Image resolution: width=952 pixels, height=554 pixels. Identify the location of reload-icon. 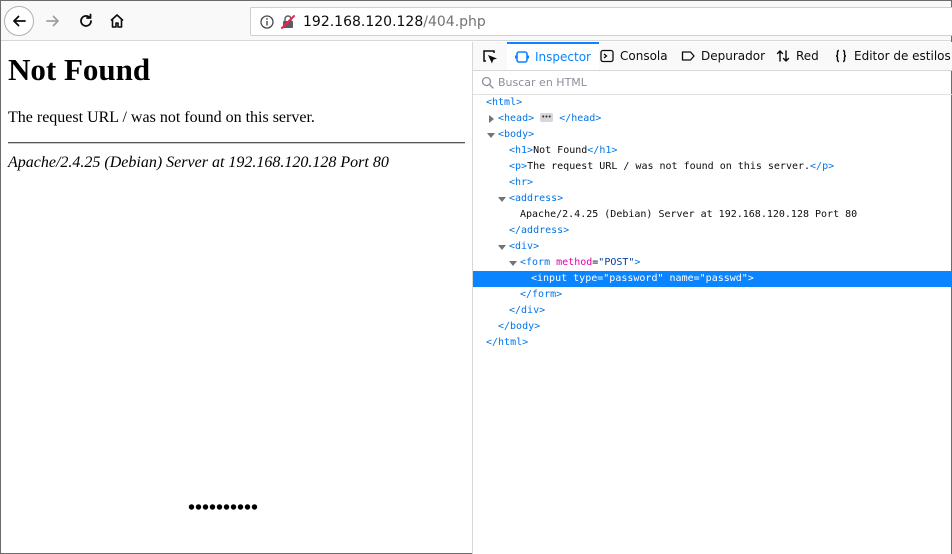
(86, 20).